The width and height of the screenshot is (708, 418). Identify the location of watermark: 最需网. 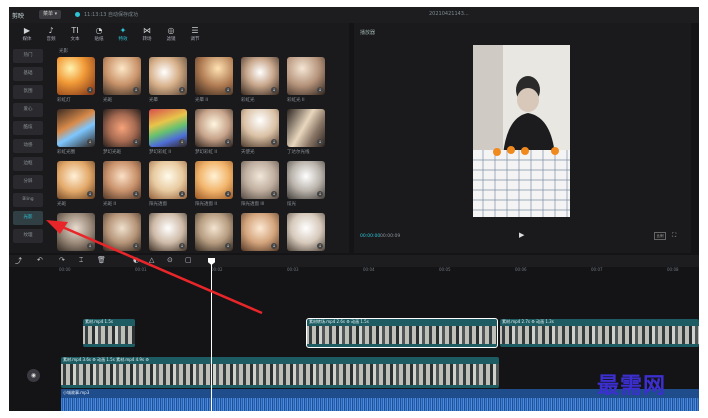
(632, 386).